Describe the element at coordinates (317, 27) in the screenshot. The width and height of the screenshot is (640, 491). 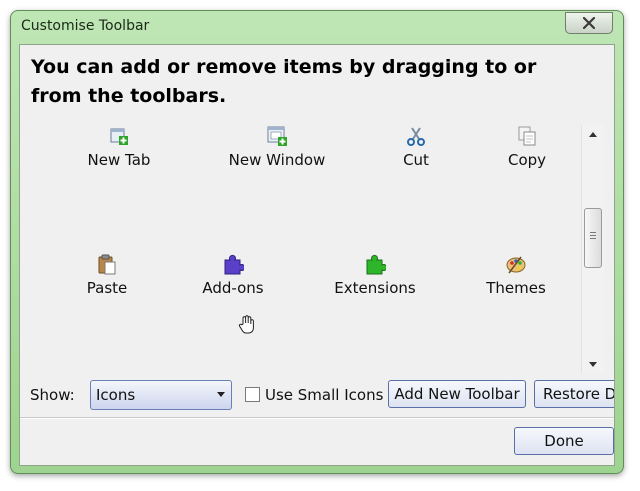
I see `title-bar: Customise Toolbar` at that location.